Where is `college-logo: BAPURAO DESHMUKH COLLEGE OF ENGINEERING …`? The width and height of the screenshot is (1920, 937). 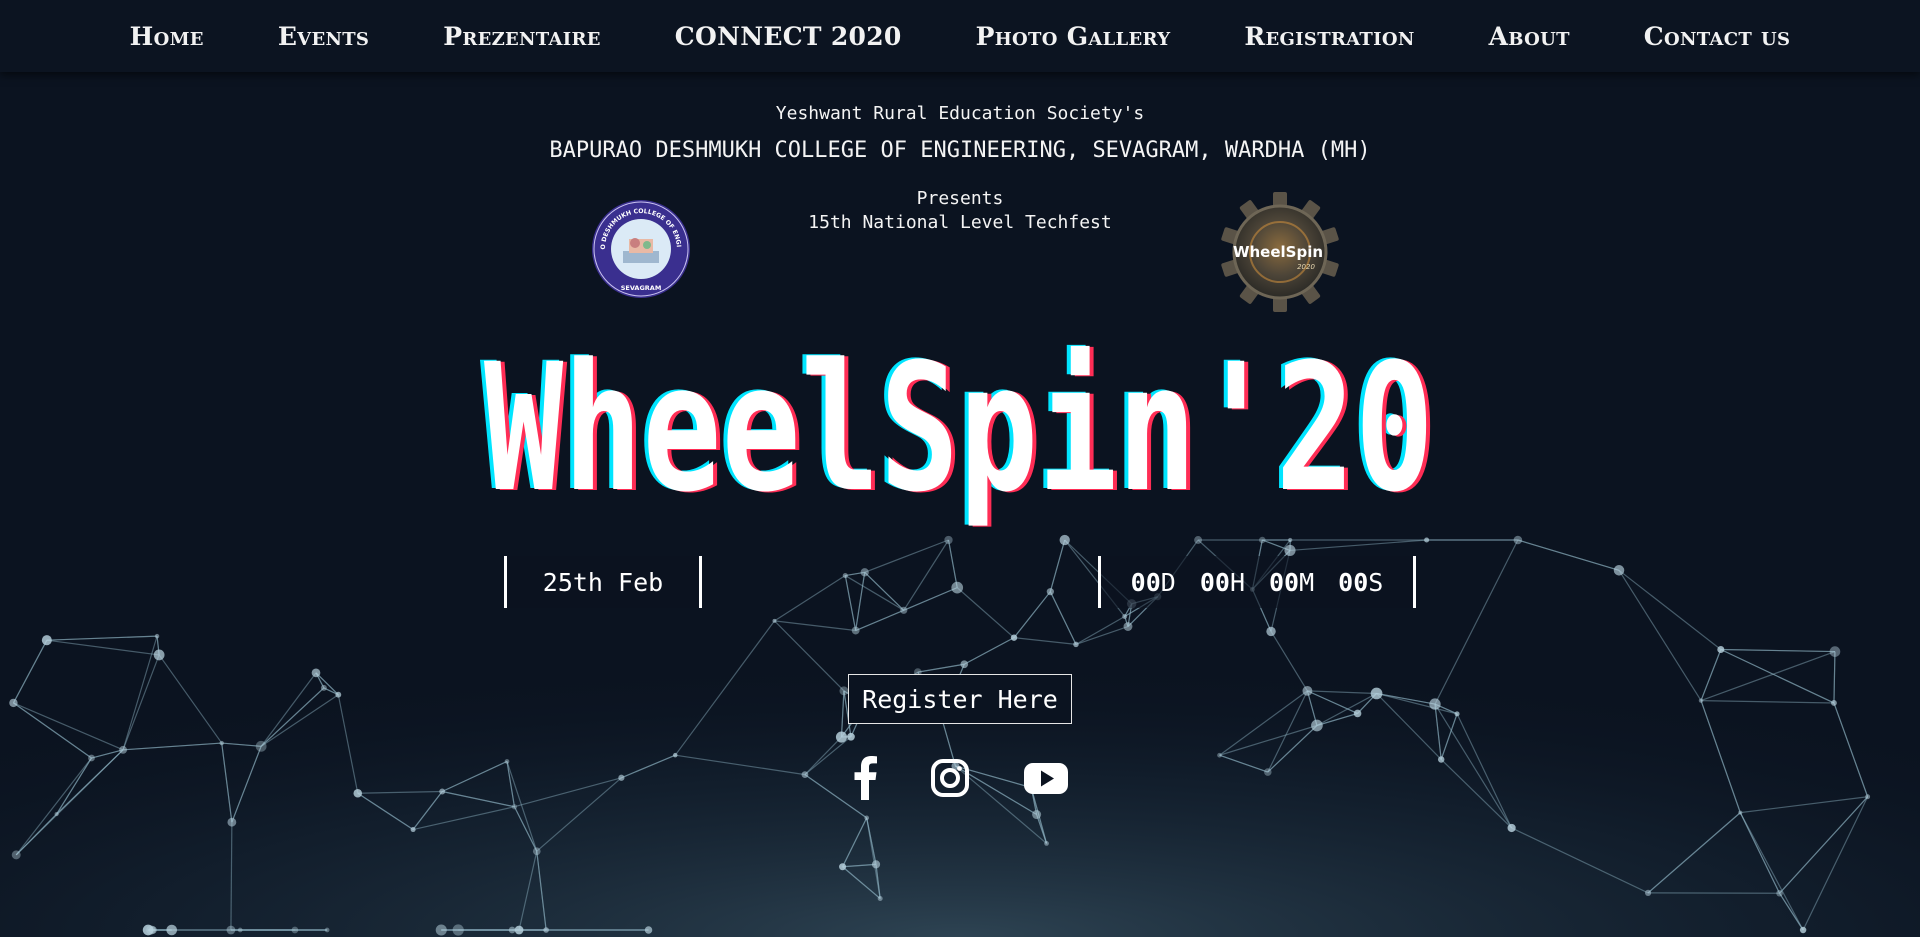 college-logo: BAPURAO DESHMUKH COLLEGE OF ENGINEERING … is located at coordinates (640, 248).